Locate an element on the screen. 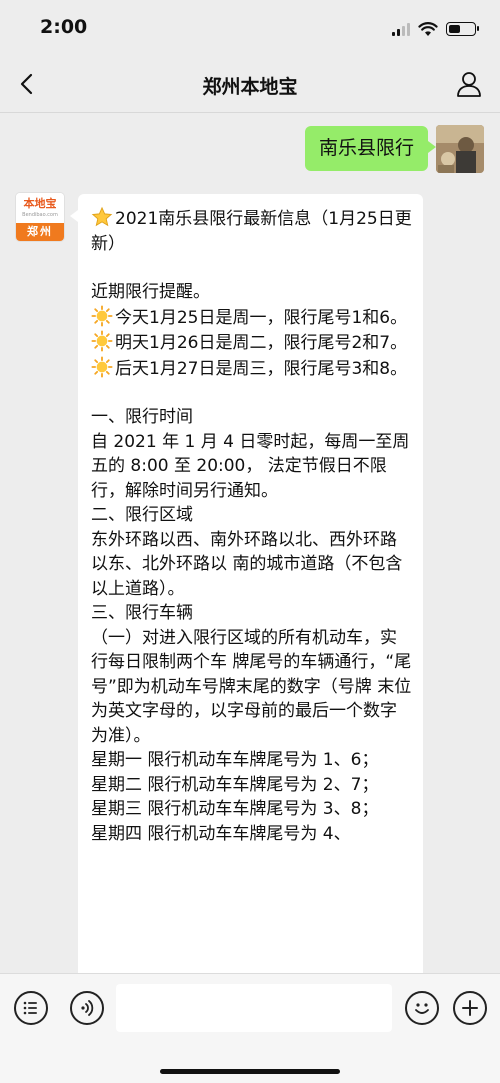 The height and width of the screenshot is (1083, 500). message-line: 星期三 限行机动车车牌尾号为 3、8； is located at coordinates (252, 809).